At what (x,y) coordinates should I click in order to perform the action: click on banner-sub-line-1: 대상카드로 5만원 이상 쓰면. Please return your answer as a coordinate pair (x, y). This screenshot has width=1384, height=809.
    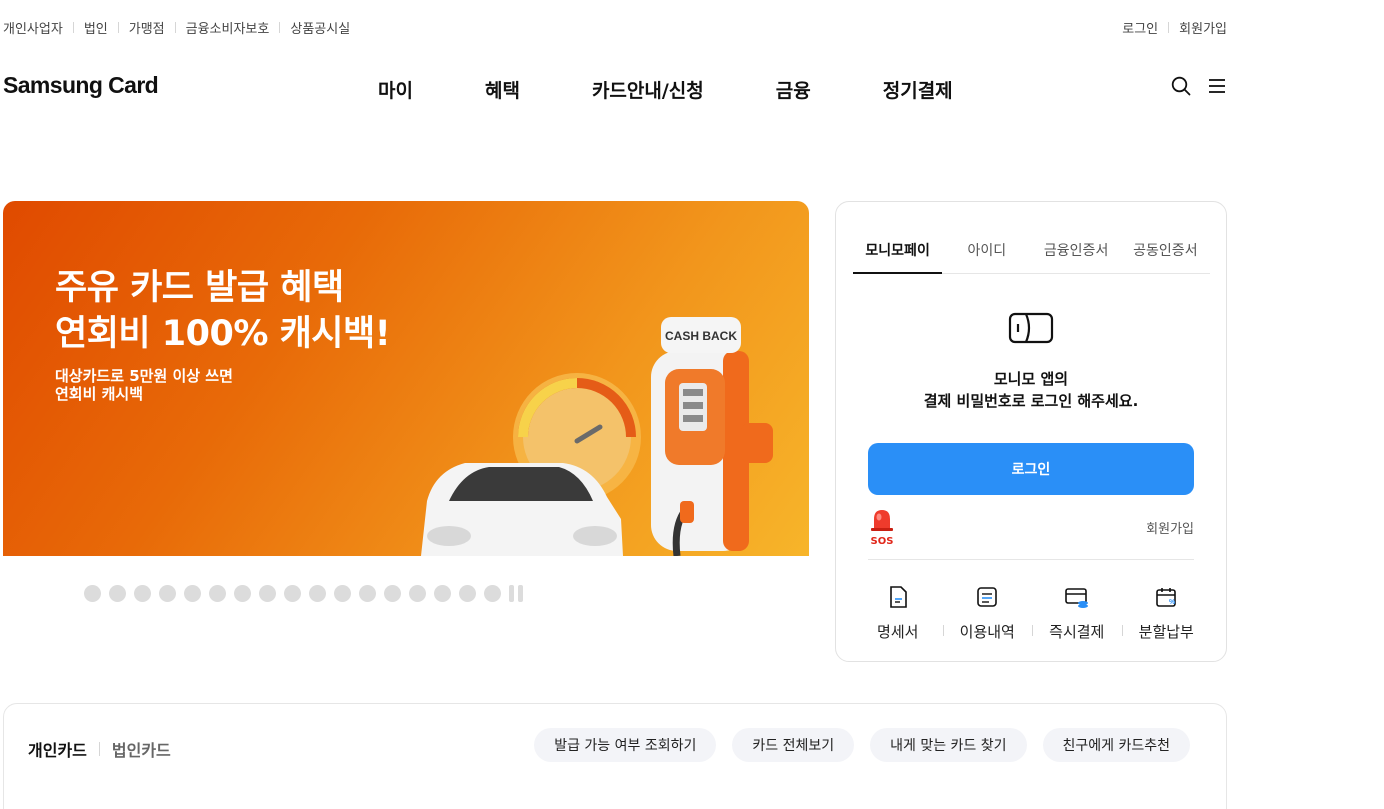
    Looking at the image, I should click on (144, 376).